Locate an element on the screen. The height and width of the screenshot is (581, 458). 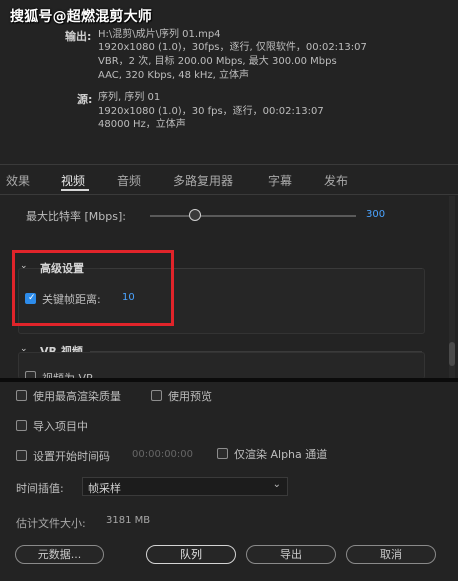
panel-separator is located at coordinates (229, 380).